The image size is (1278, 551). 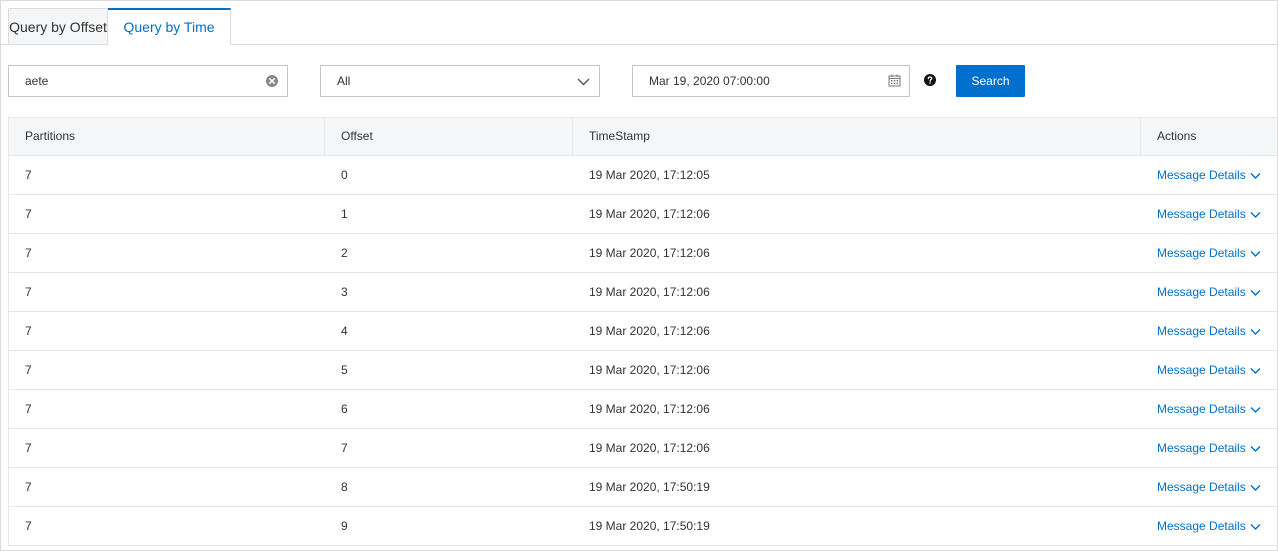 I want to click on table-row: 7 1 19 Mar 2020, 17:12:06 Message Details, so click(x=643, y=214).